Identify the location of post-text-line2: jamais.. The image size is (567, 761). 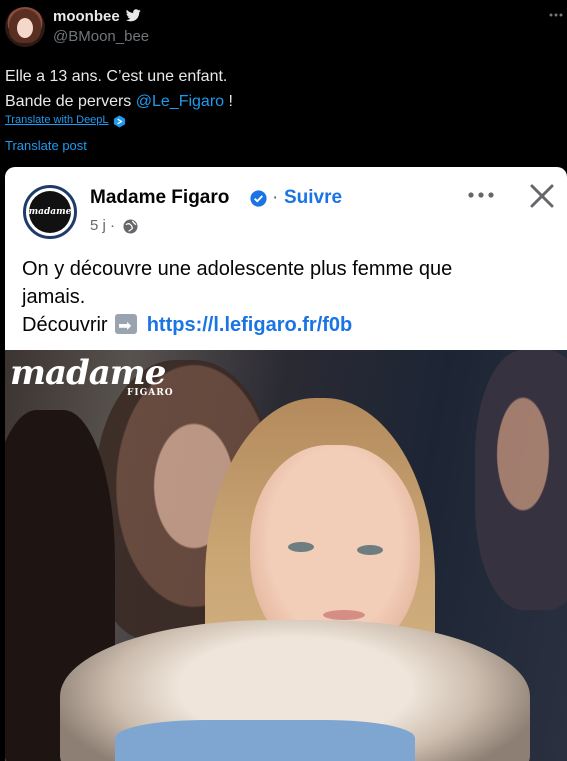
(54, 297).